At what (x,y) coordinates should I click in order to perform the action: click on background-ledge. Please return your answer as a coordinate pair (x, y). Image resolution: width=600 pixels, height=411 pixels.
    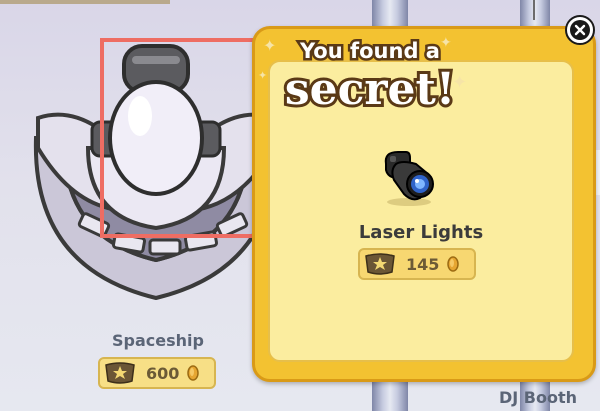
    Looking at the image, I should click on (85, 2).